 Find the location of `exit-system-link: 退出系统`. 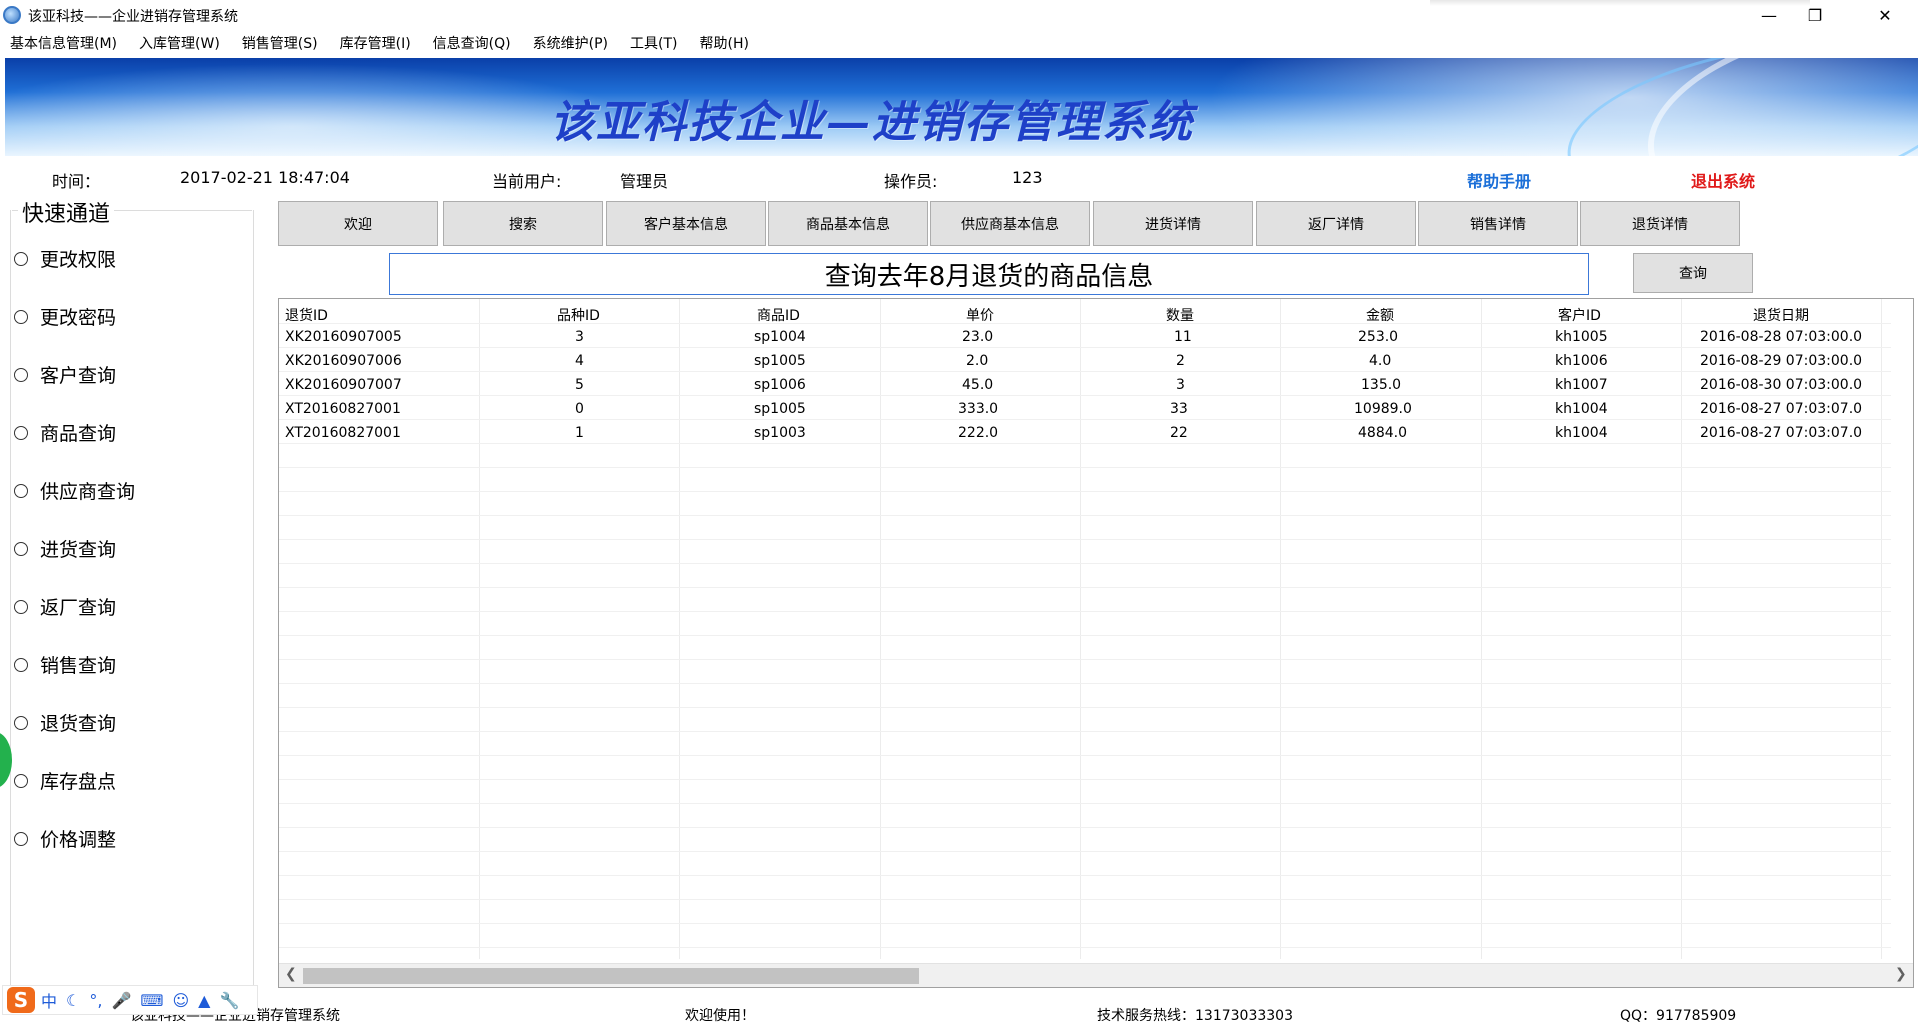

exit-system-link: 退出系统 is located at coordinates (1723, 180).